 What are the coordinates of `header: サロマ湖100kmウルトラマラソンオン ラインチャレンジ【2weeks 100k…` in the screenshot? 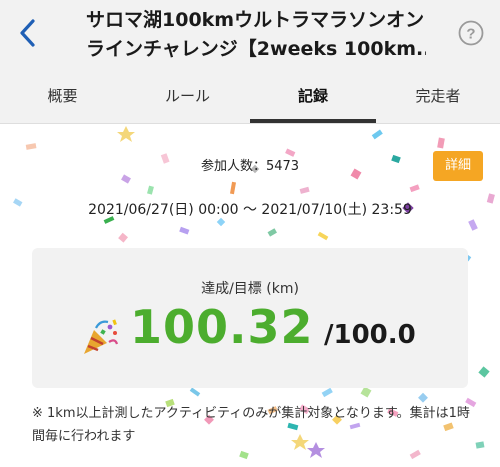 It's located at (250, 34).